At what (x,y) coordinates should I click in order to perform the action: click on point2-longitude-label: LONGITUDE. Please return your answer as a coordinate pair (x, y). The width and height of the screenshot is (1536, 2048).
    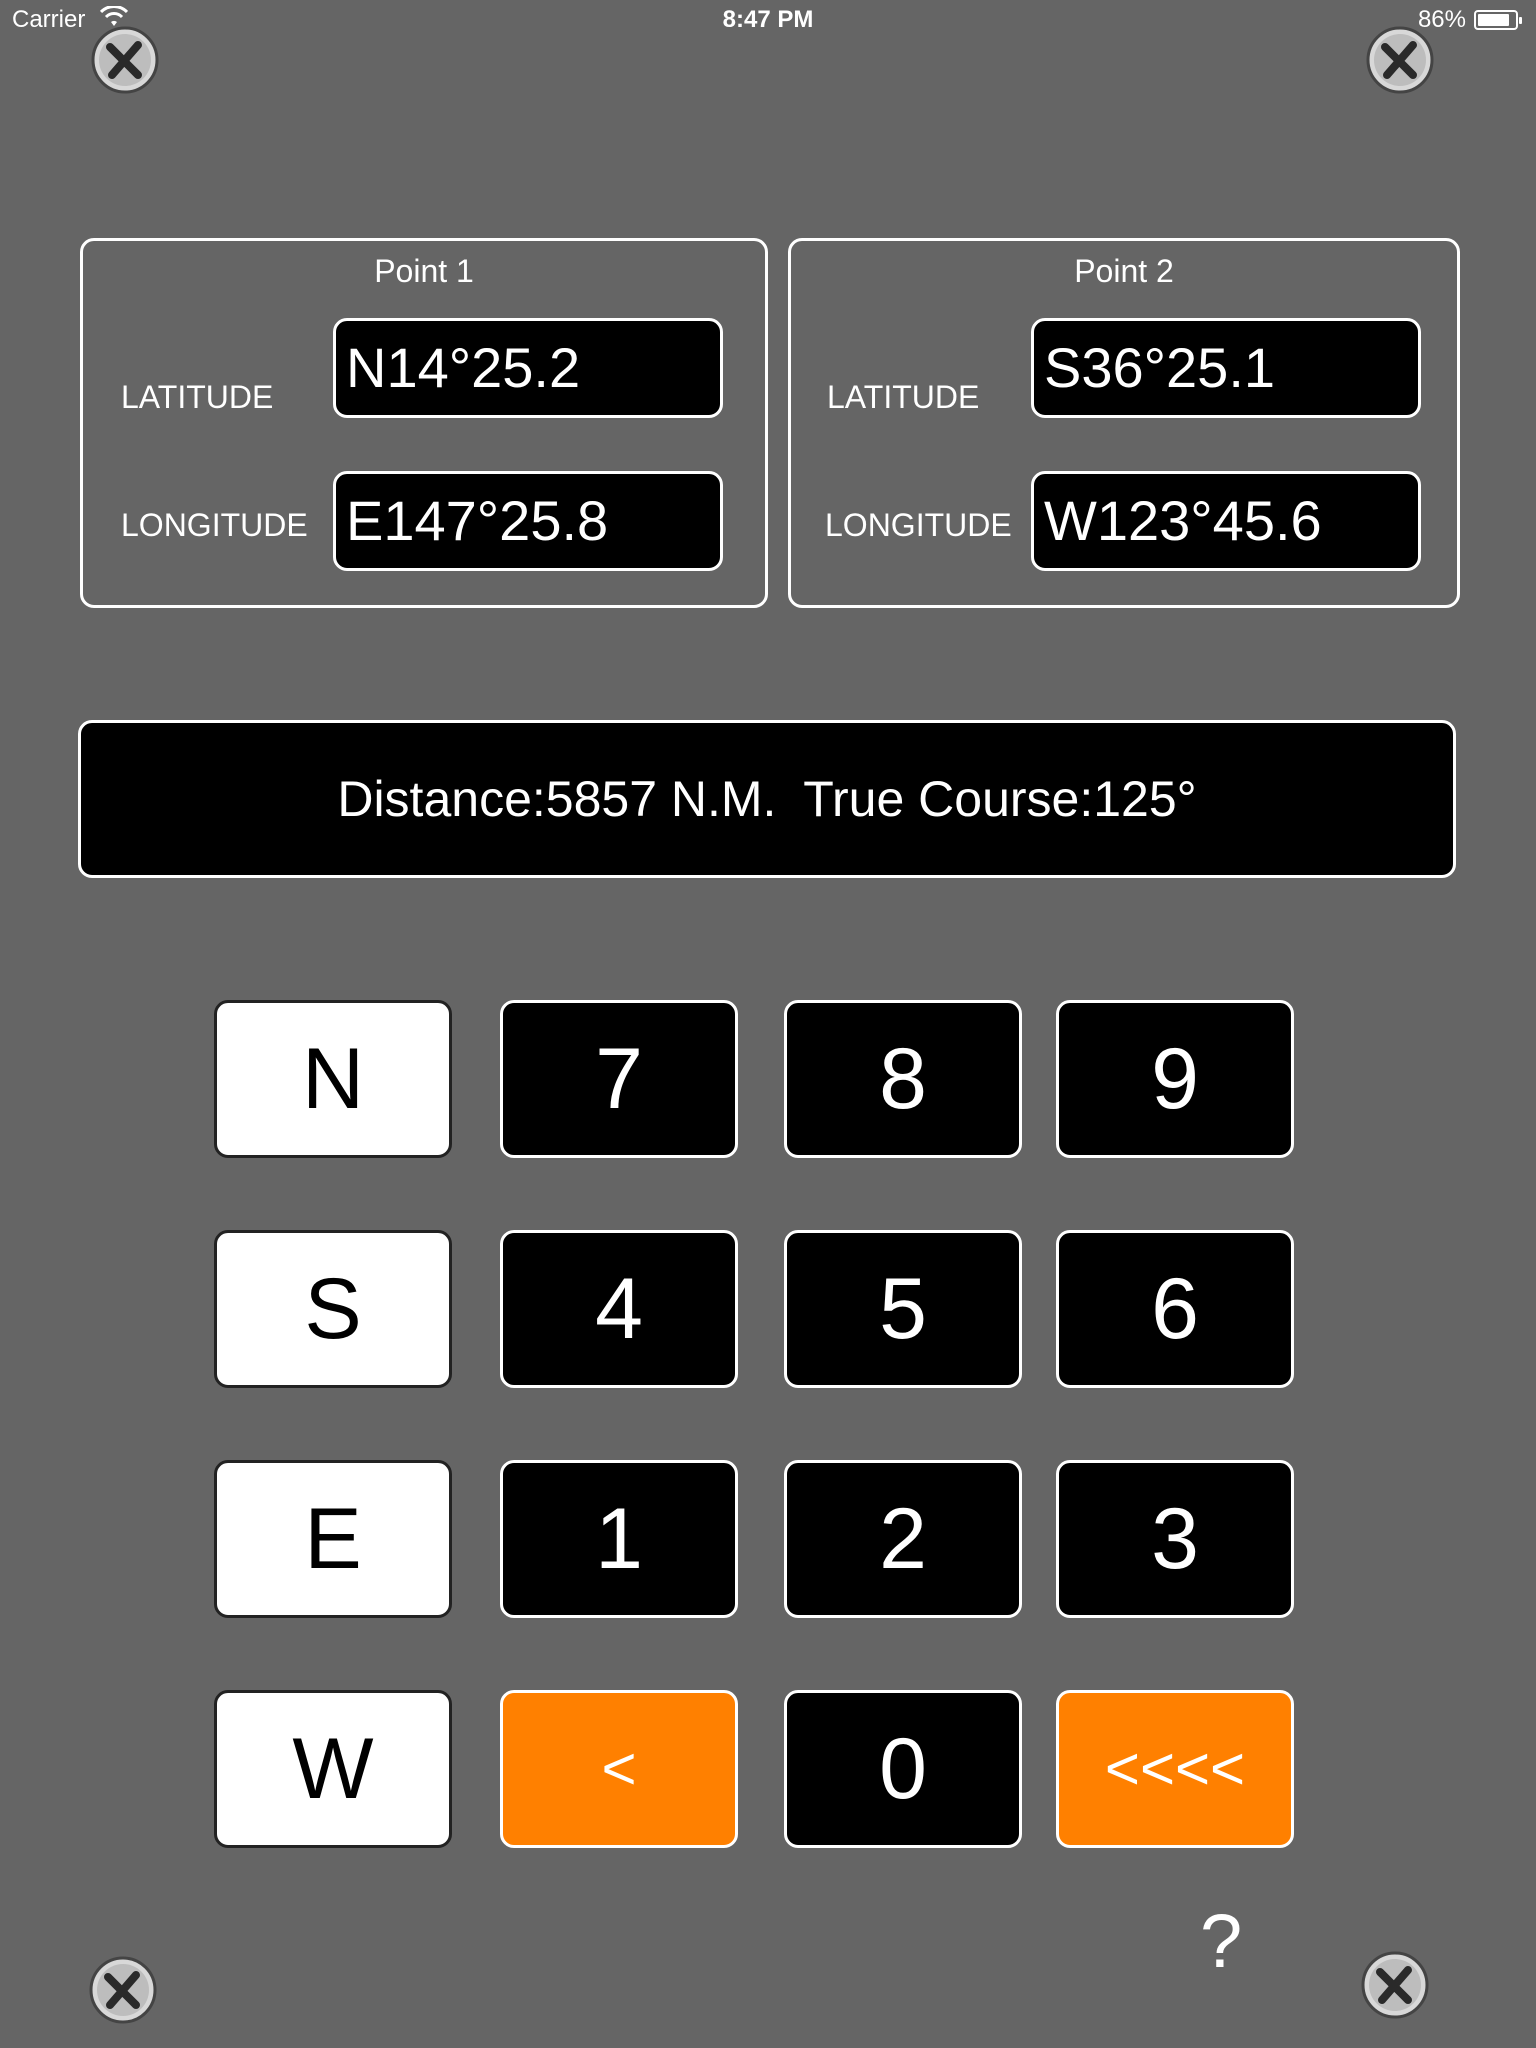
    Looking at the image, I should click on (918, 525).